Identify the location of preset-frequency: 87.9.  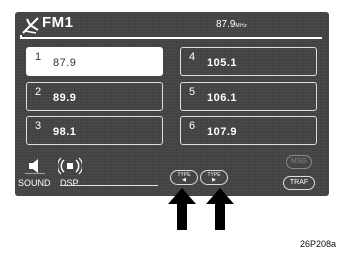
(65, 63).